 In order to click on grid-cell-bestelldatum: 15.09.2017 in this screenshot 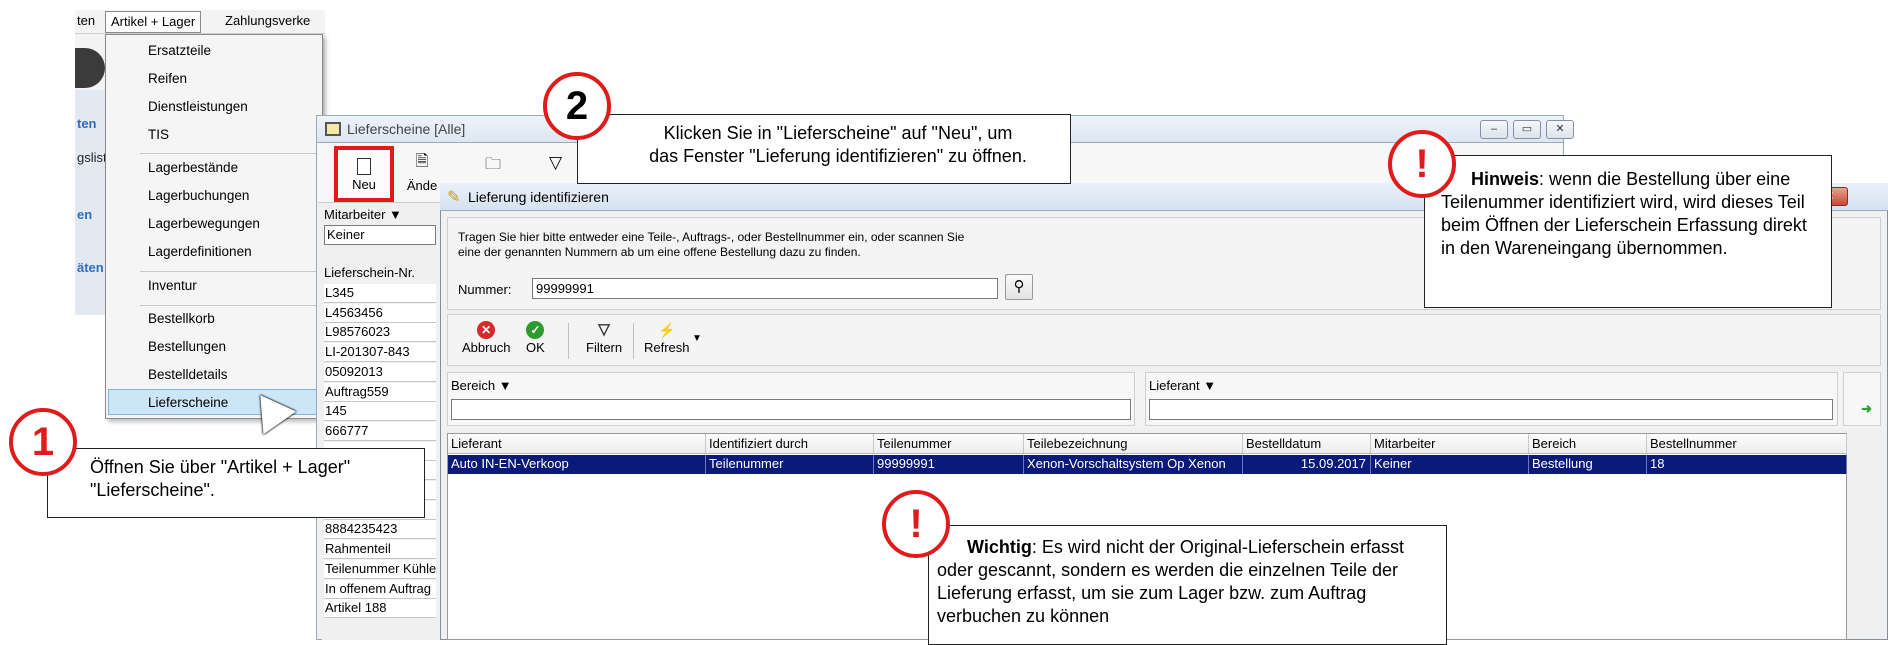, I will do `click(1307, 464)`.